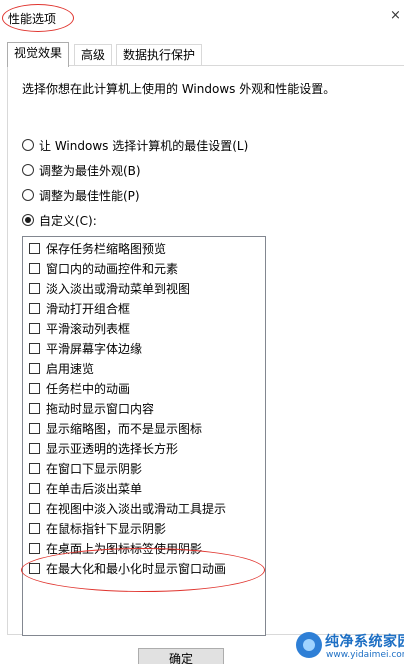  Describe the element at coordinates (94, 468) in the screenshot. I see `list-item-label: 在窗口下显示阴影` at that location.